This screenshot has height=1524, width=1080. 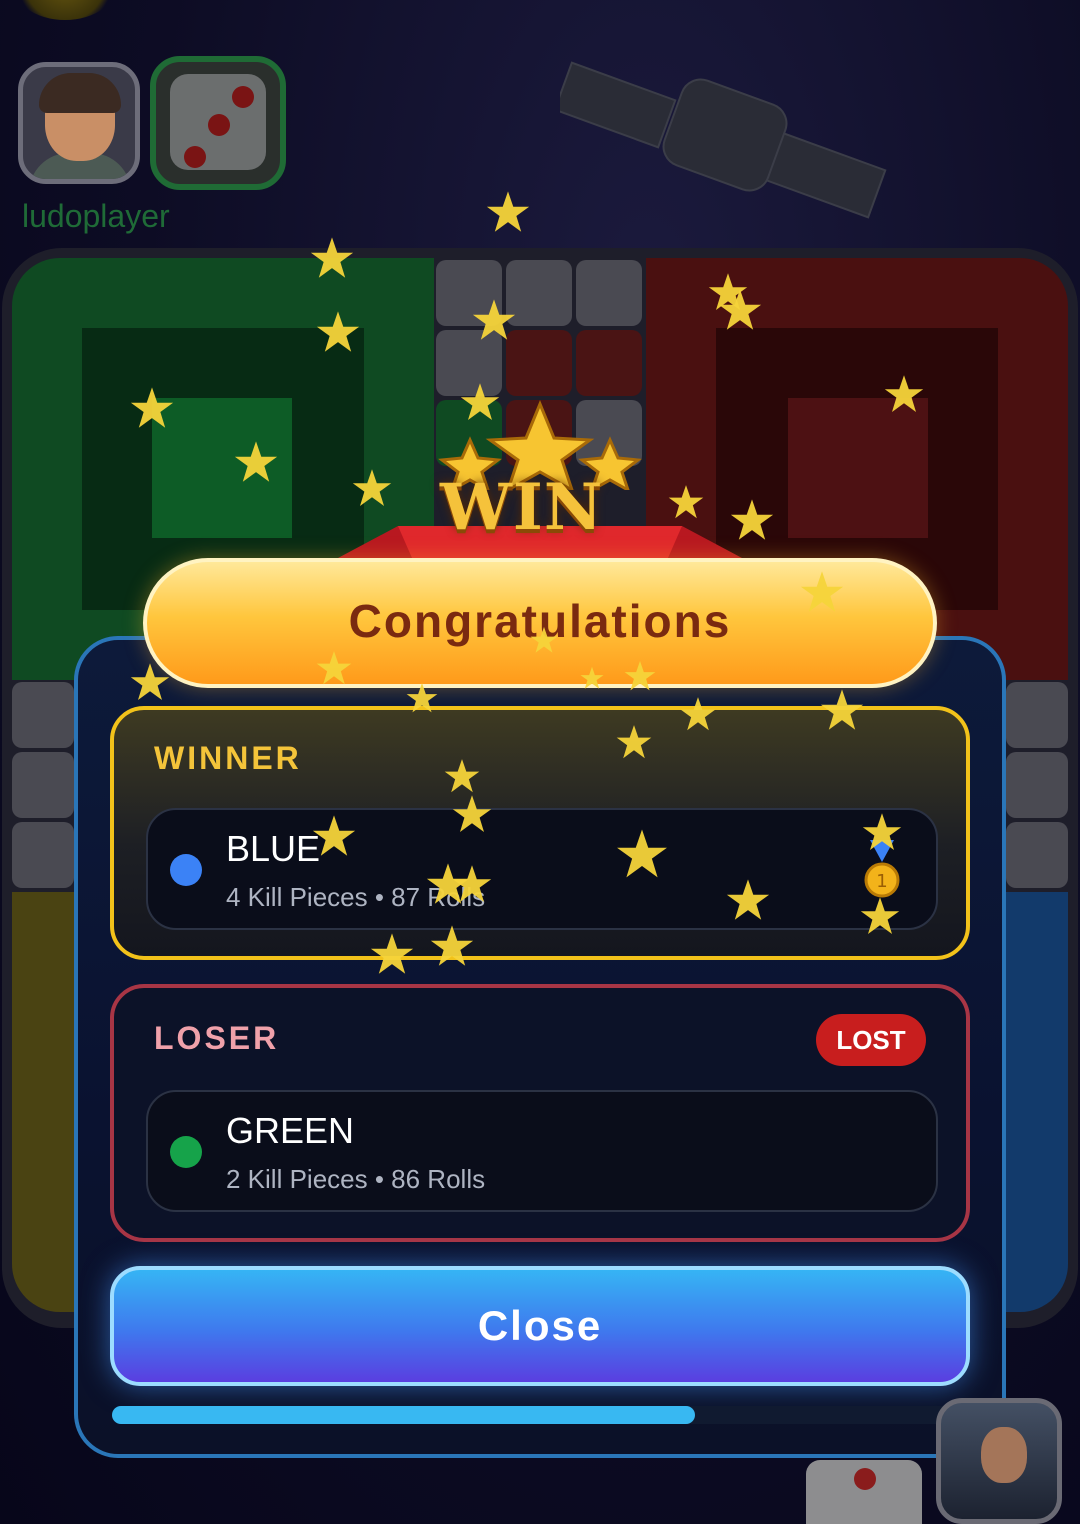 What do you see at coordinates (186, 870) in the screenshot?
I see `winner-color-dot` at bounding box center [186, 870].